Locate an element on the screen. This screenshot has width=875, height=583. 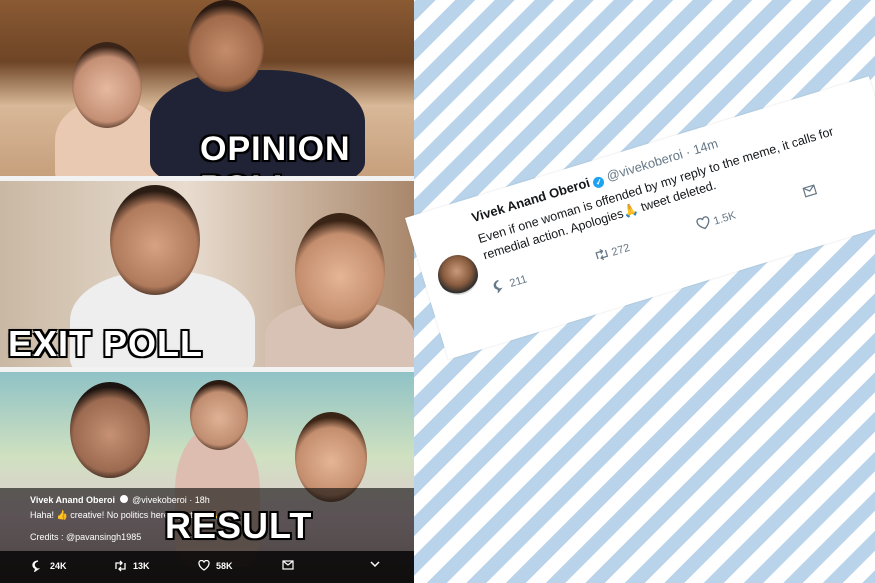
retweet-action: 272 is located at coordinates (627, 247).